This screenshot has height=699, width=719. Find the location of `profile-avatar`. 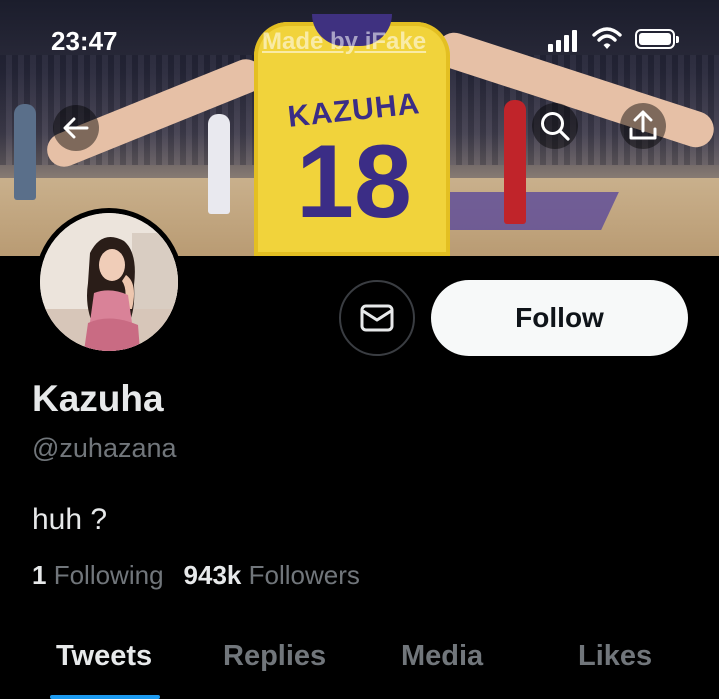

profile-avatar is located at coordinates (109, 282).